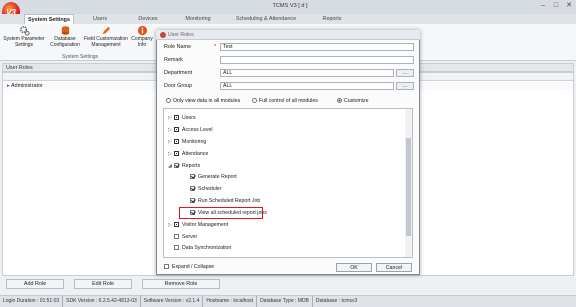 The image size is (576, 307). Describe the element at coordinates (266, 19) in the screenshot. I see `tab-scheduling-attendance: Scheduling & Attendance` at that location.